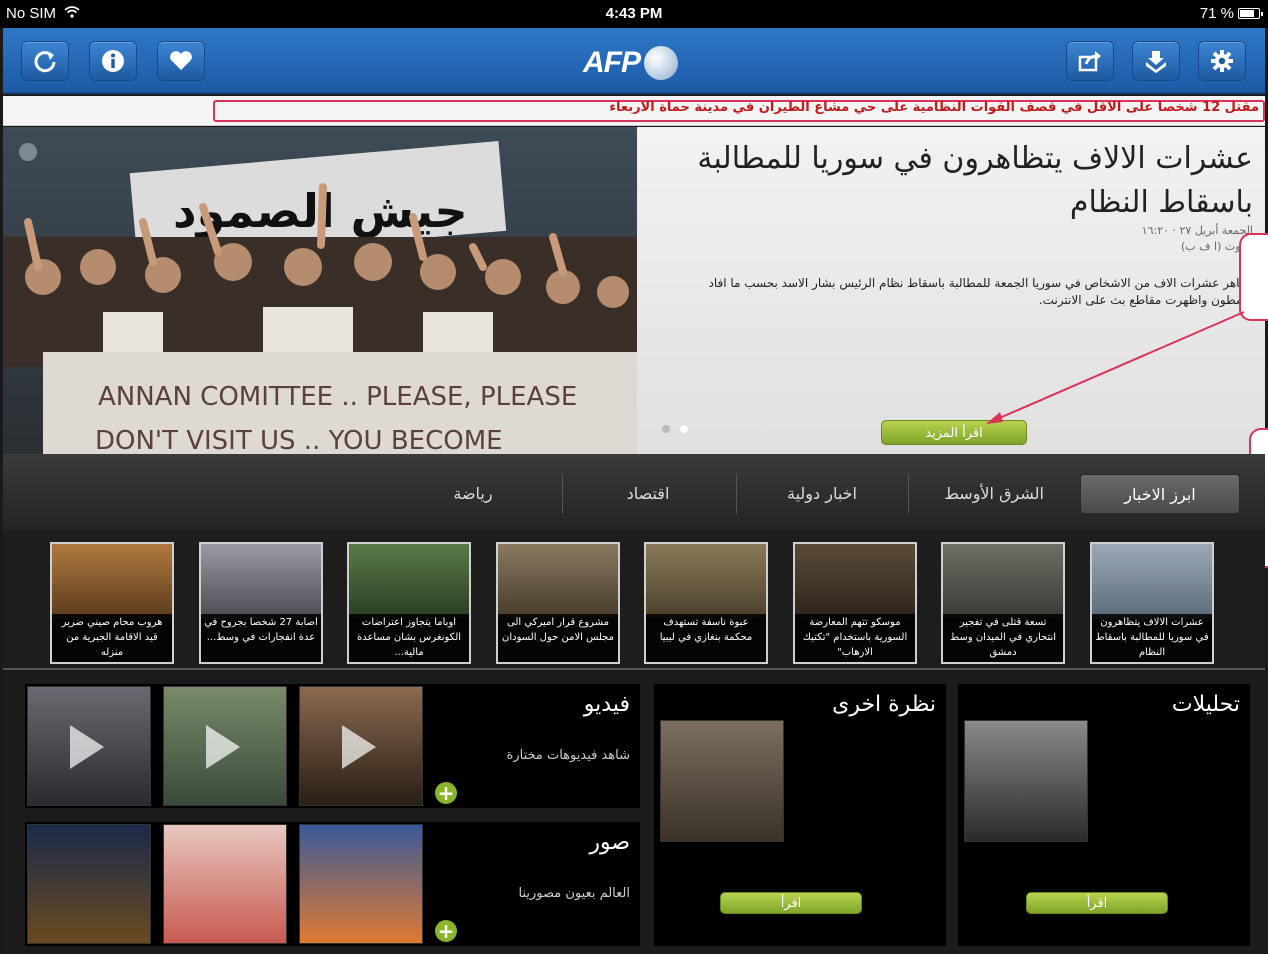 The height and width of the screenshot is (954, 1268). What do you see at coordinates (337, 397) in the screenshot?
I see `banner-english-line1: ANNAN COMITTEE .. PLEASE, PLEASE` at bounding box center [337, 397].